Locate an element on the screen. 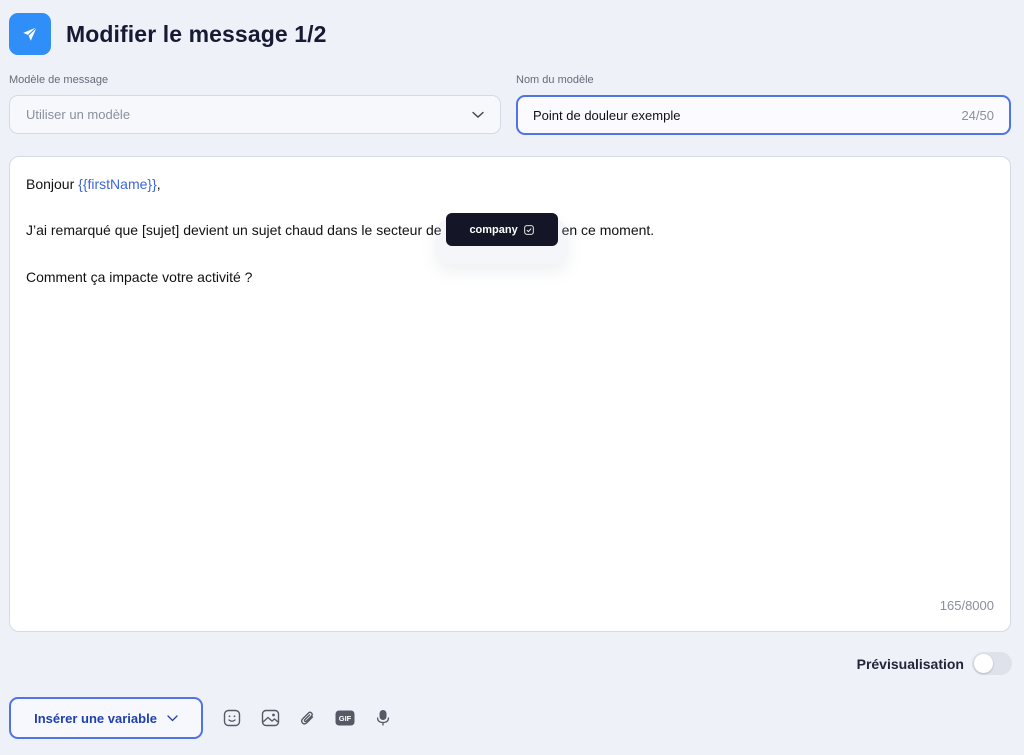 This screenshot has height=755, width=1024. greeting-text: Bonjour is located at coordinates (52, 184).